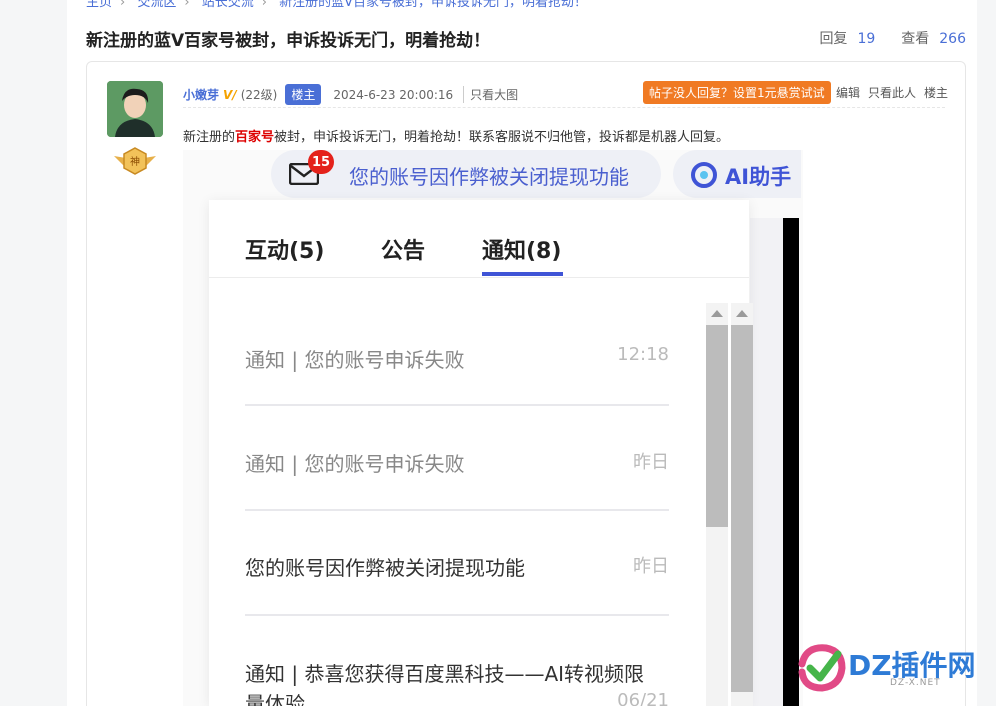 The image size is (996, 706). What do you see at coordinates (952, 39) in the screenshot?
I see `view-count: 266` at bounding box center [952, 39].